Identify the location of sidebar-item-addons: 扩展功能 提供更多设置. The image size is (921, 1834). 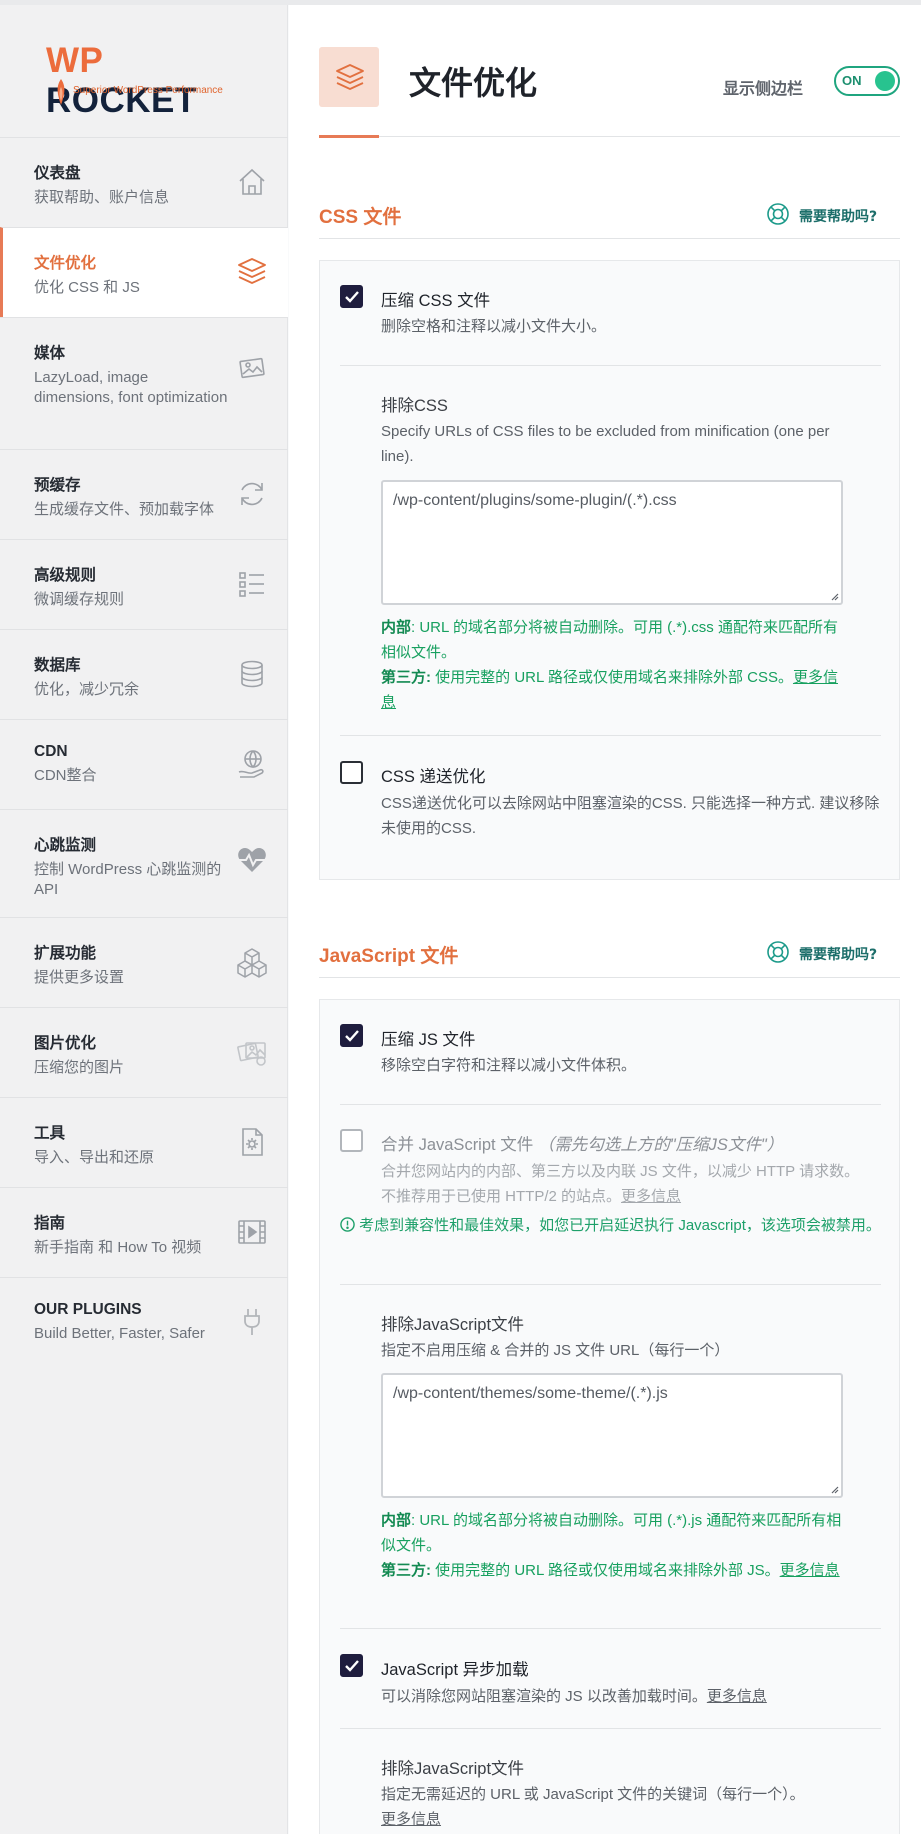
(144, 962).